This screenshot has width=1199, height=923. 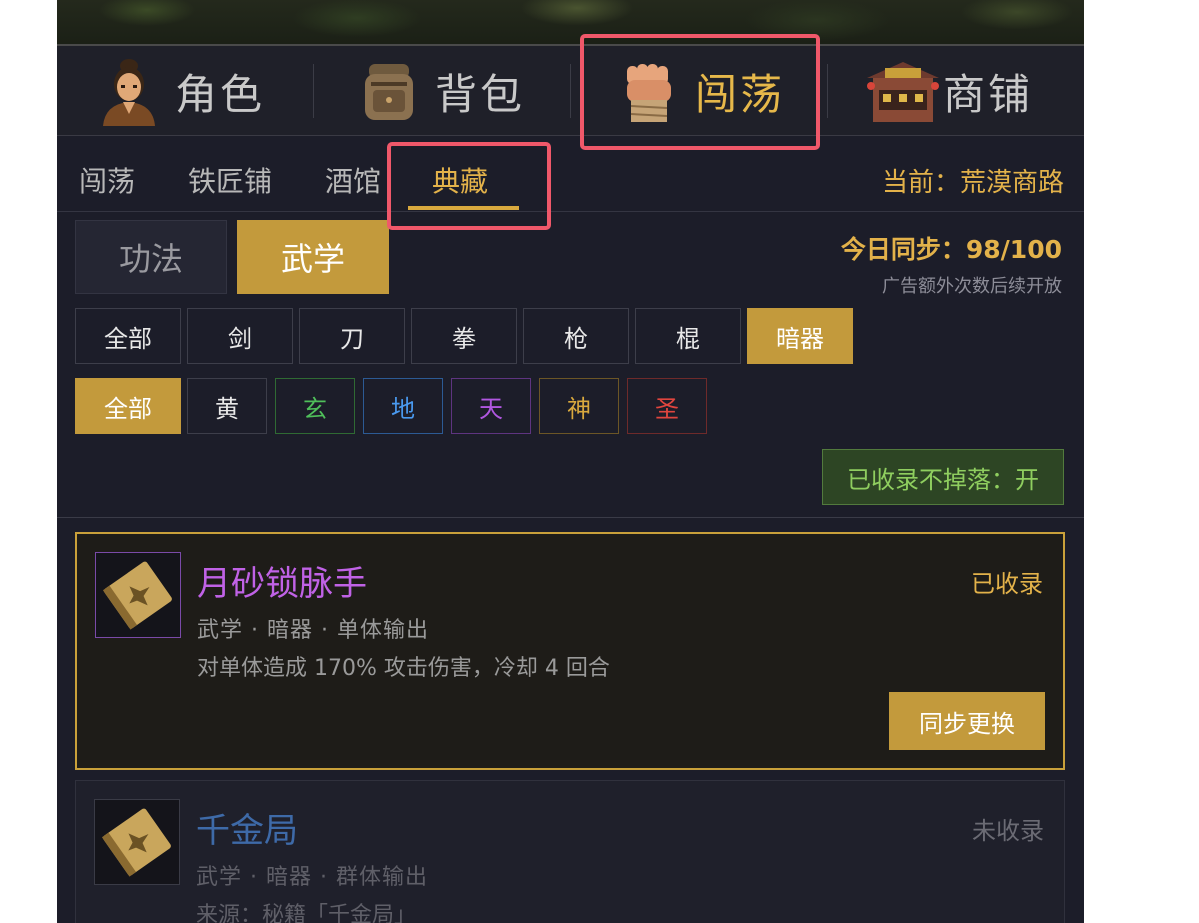 I want to click on rank-filter-xuan: 玄, so click(x=315, y=406).